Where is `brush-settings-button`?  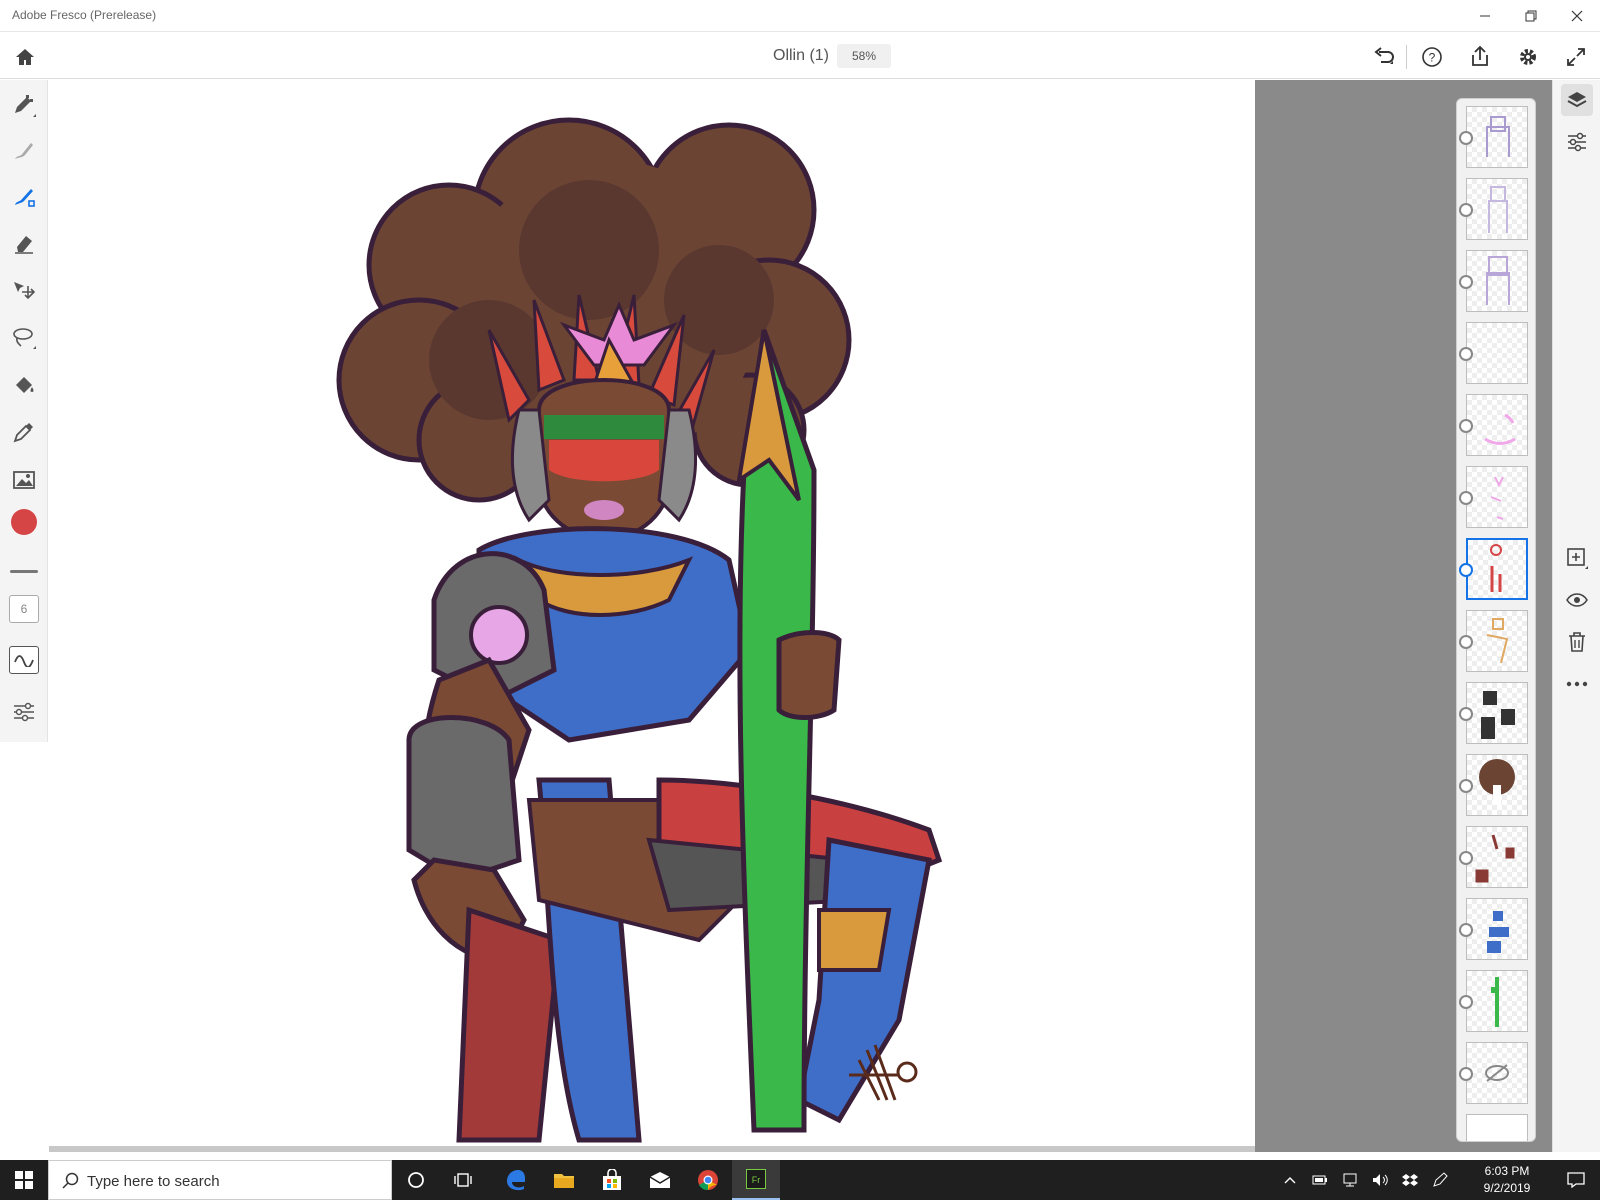
brush-settings-button is located at coordinates (24, 660).